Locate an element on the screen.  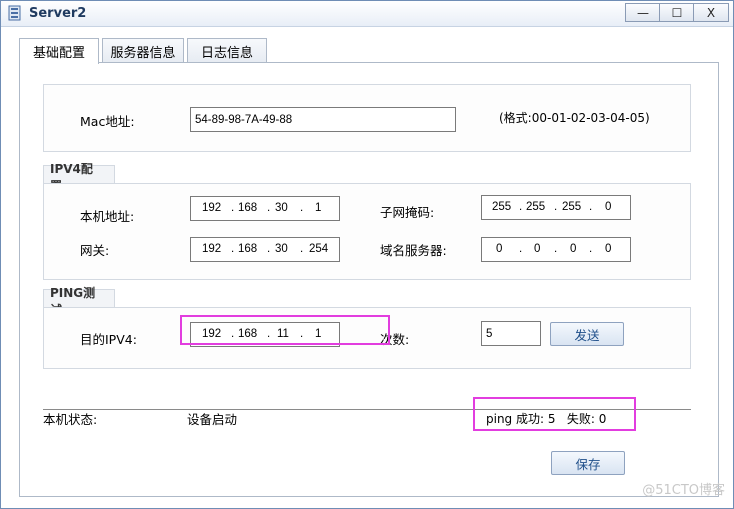
maximize-icon: ☐ is located at coordinates (677, 12).